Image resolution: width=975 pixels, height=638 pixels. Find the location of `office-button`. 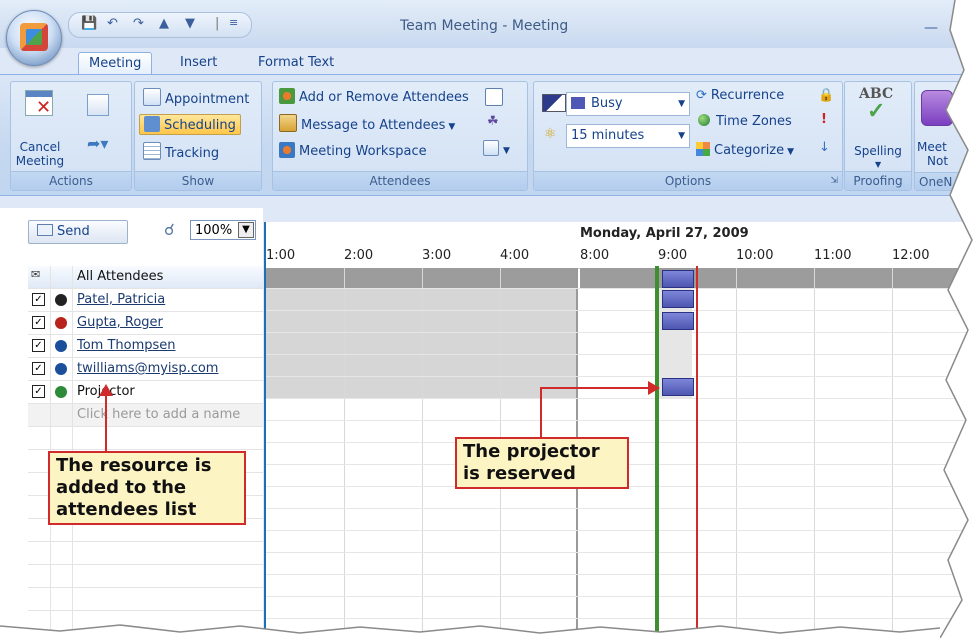

office-button is located at coordinates (34, 38).